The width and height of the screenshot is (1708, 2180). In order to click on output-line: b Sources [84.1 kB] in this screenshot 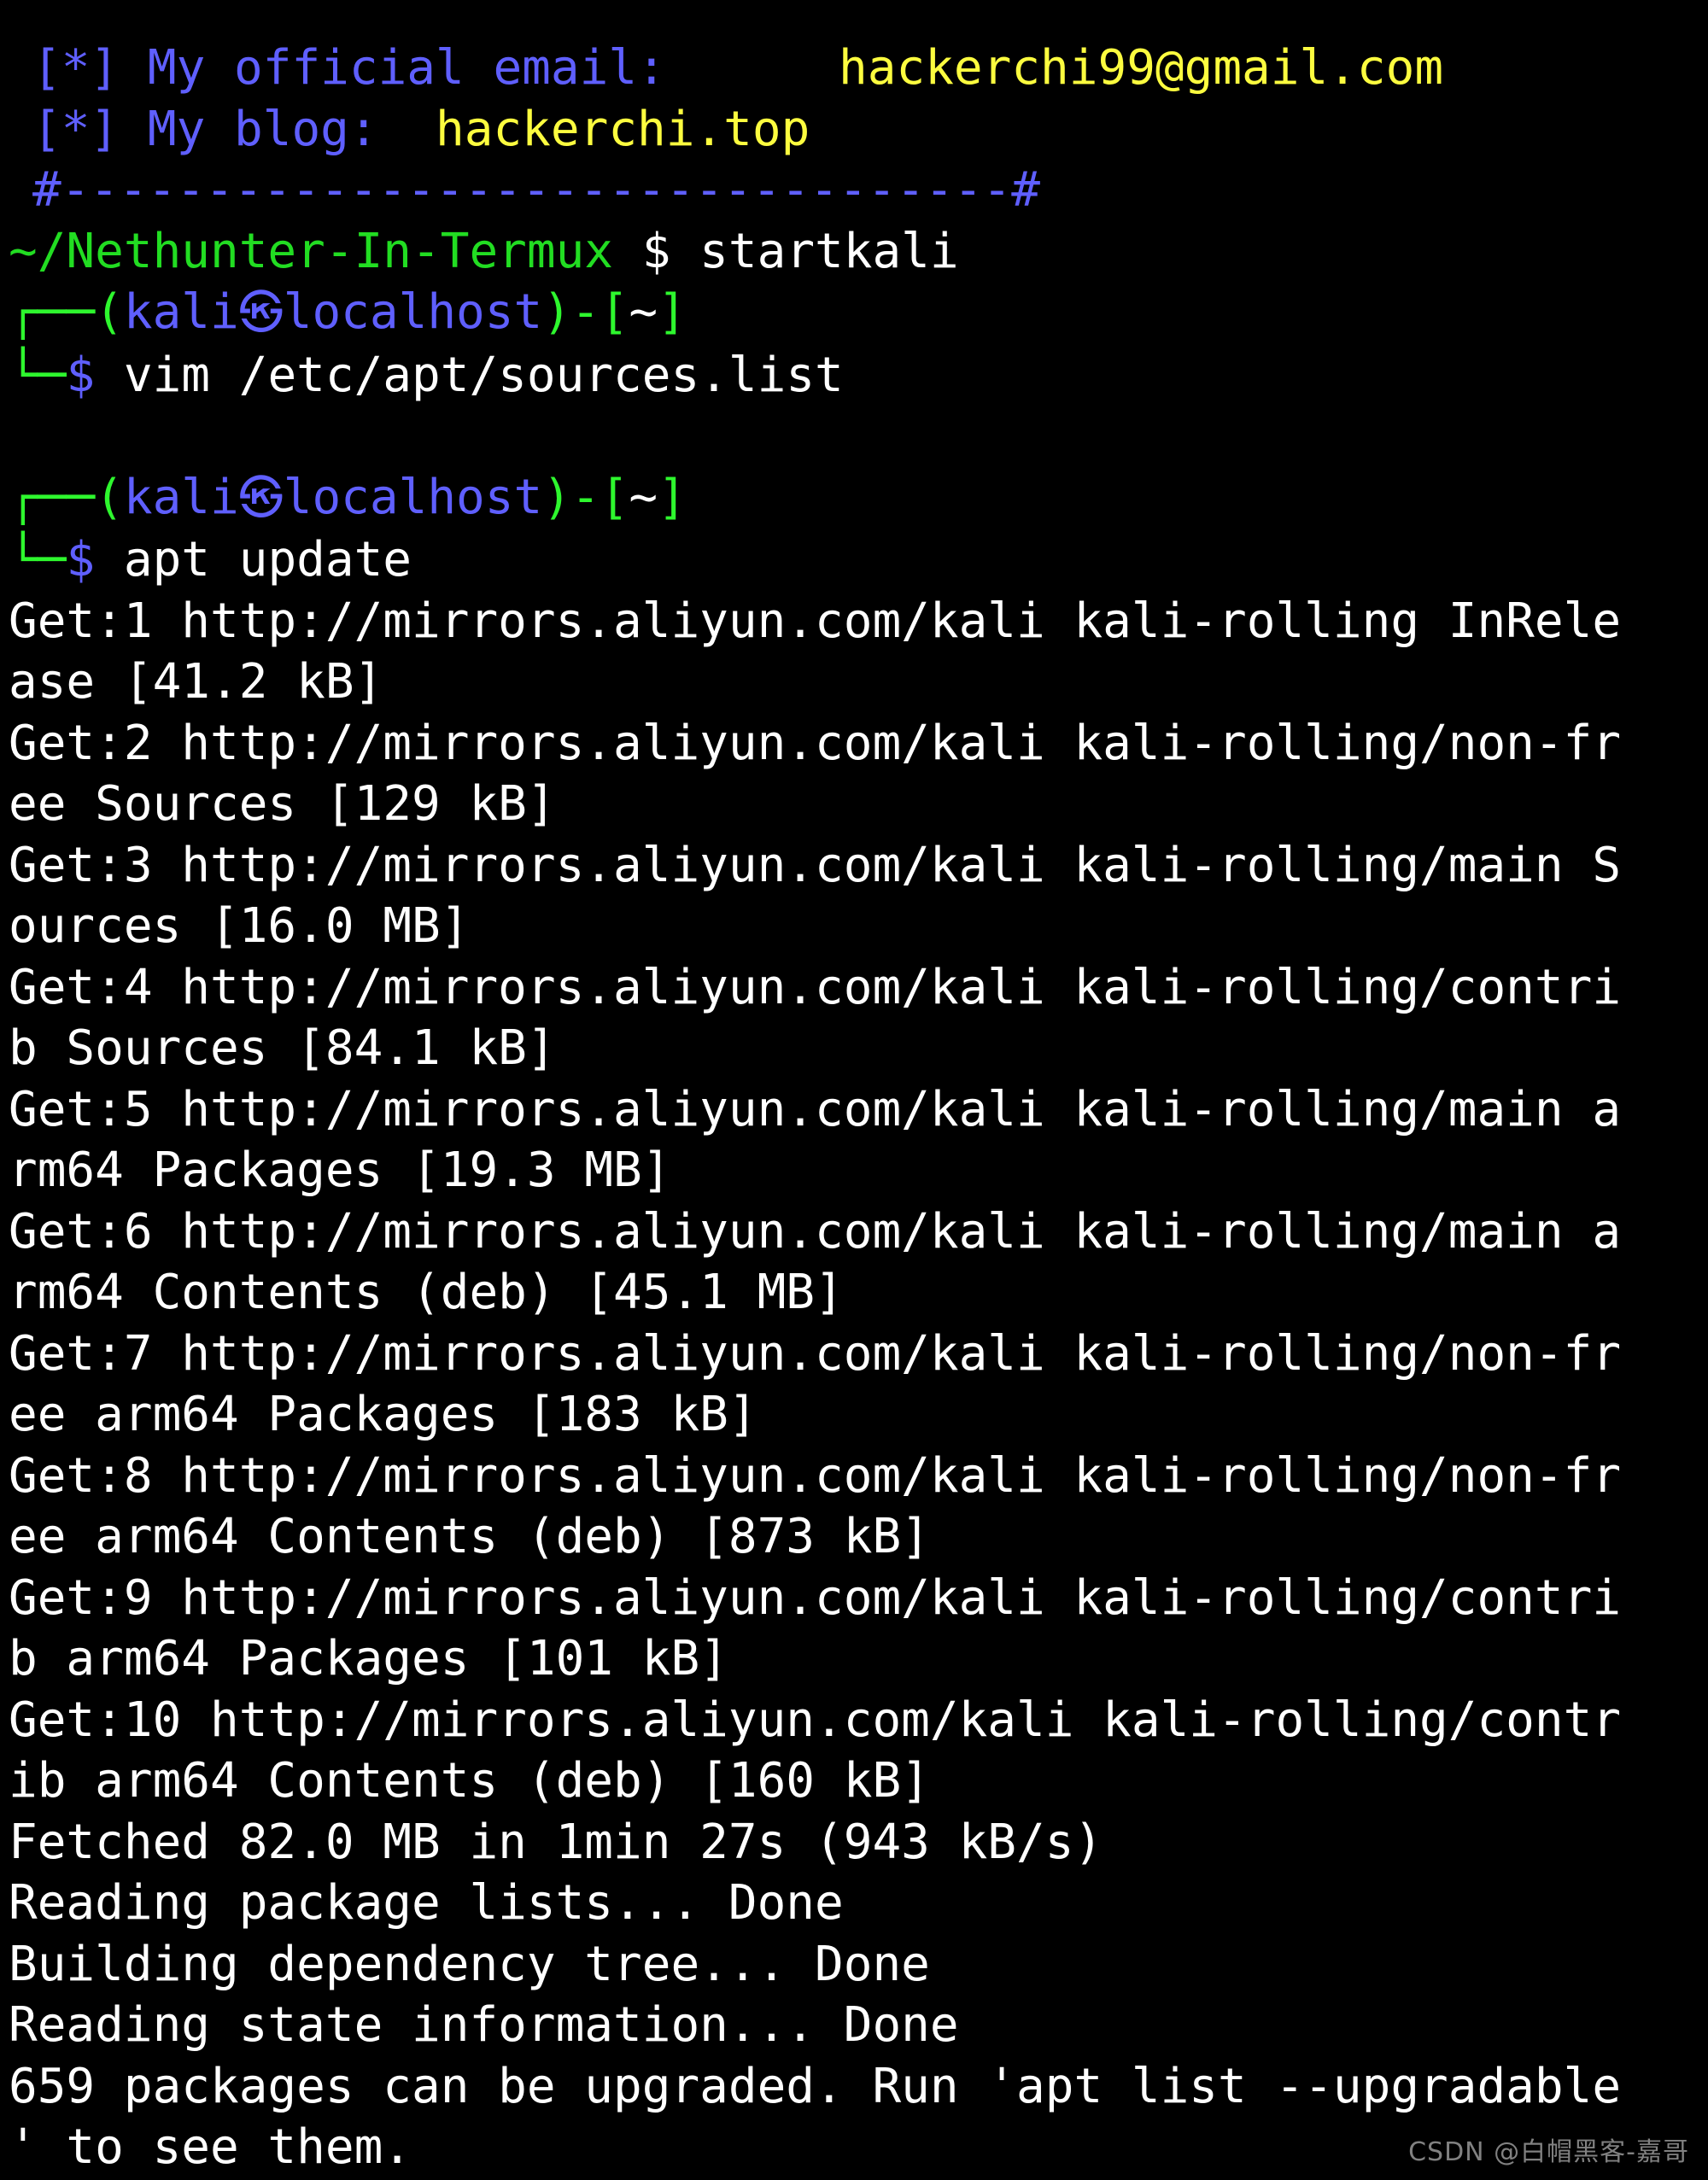, I will do `click(282, 1048)`.